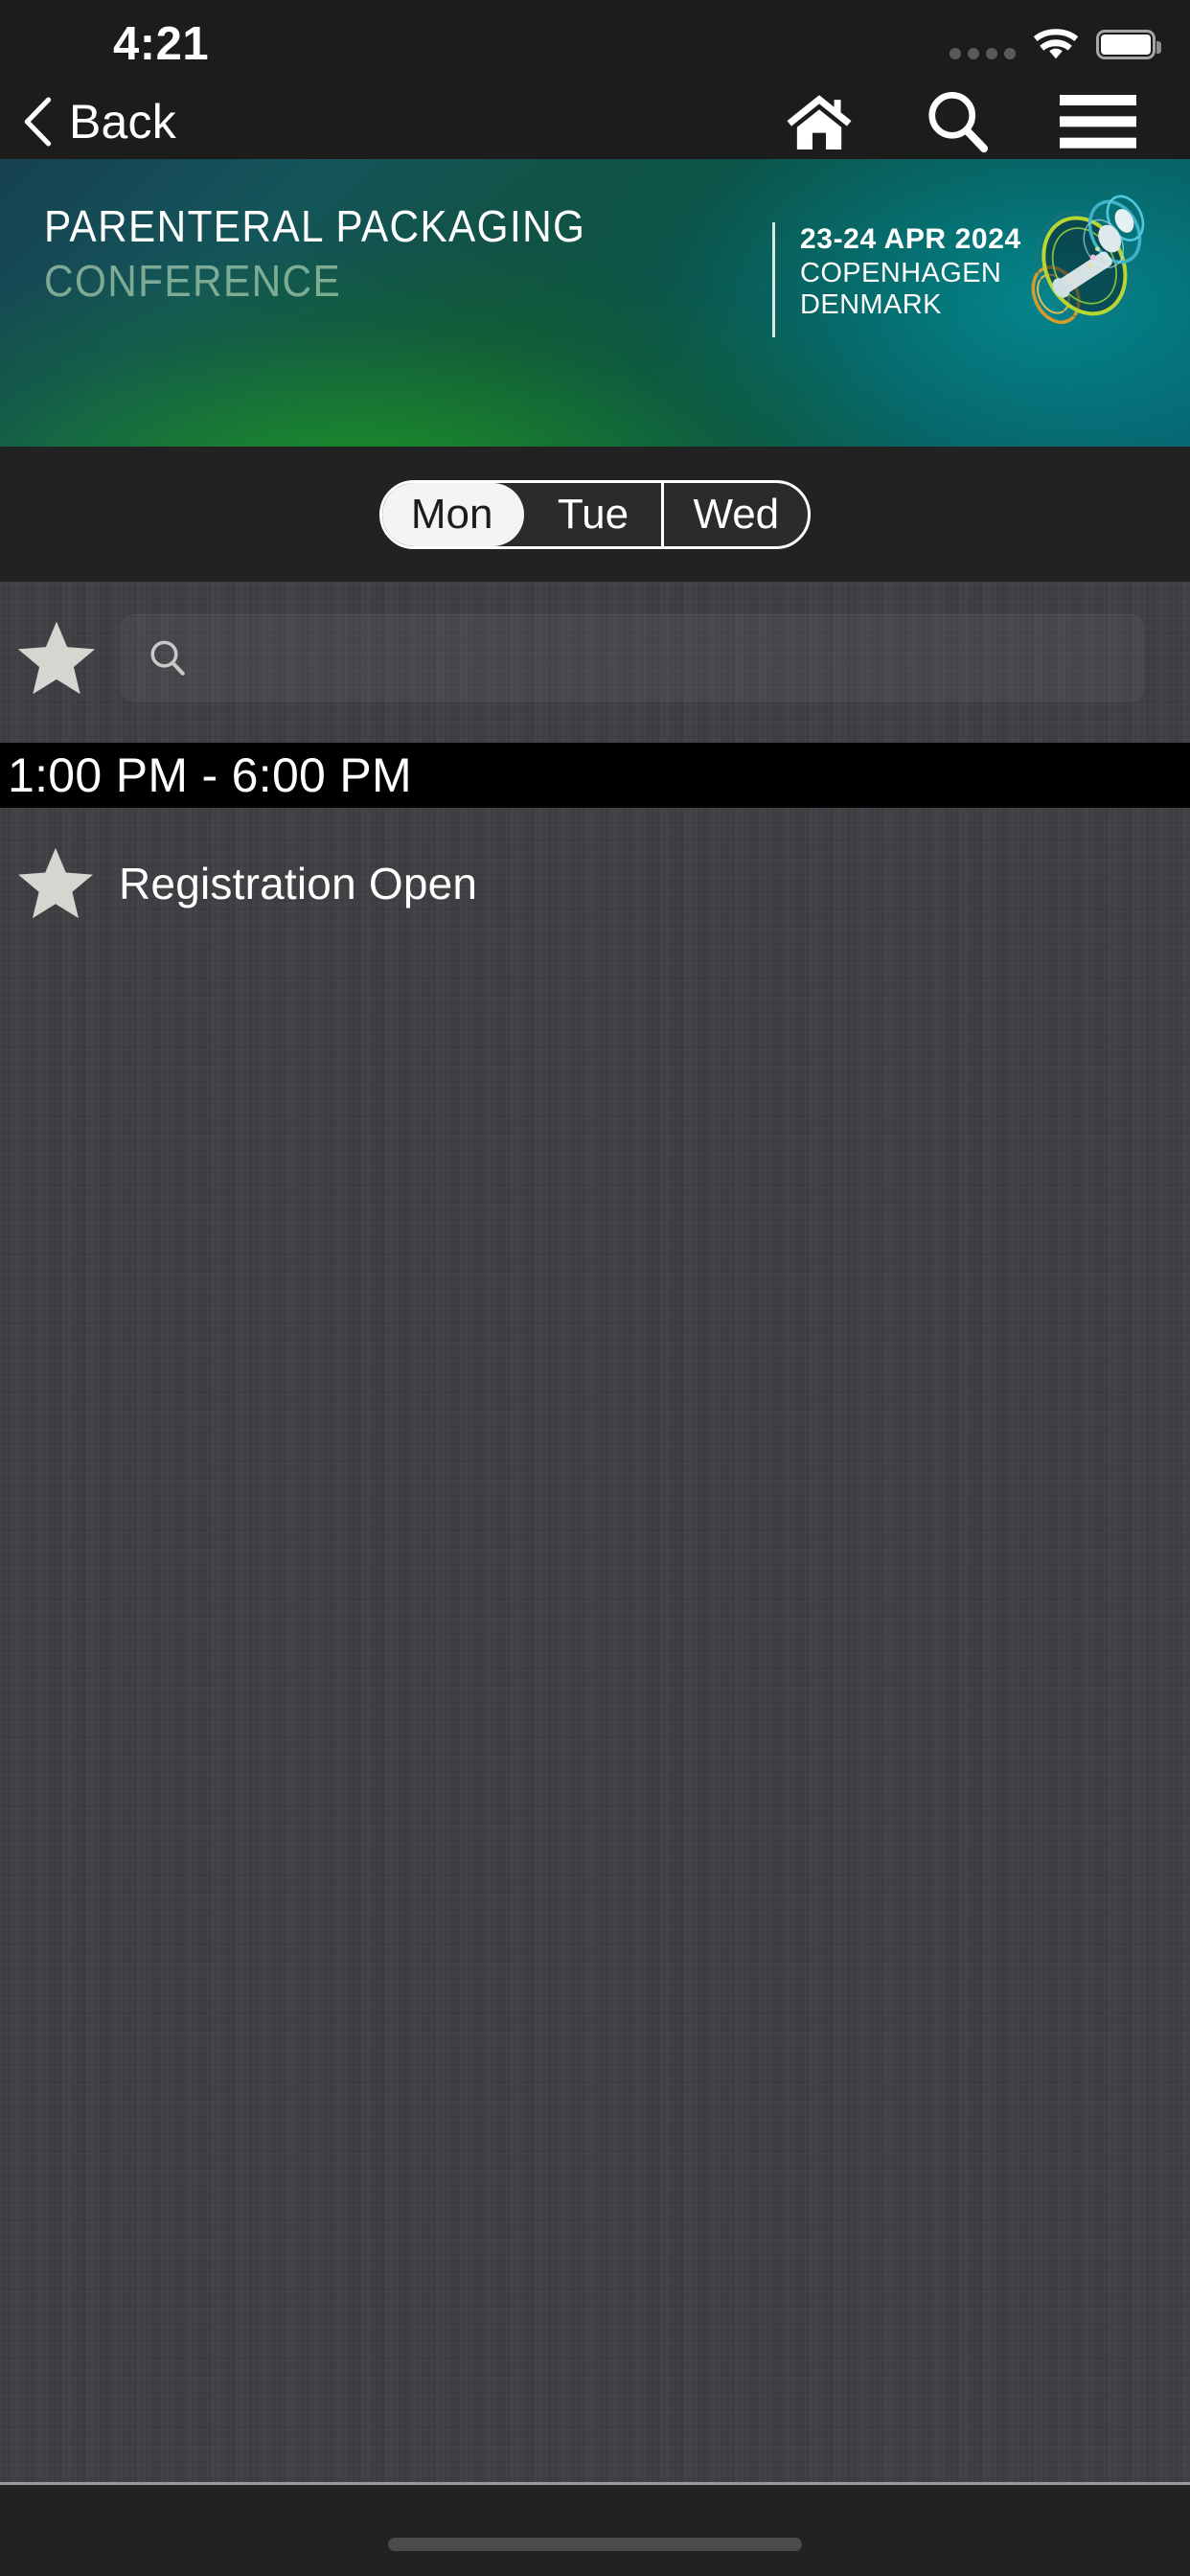 The width and height of the screenshot is (1190, 2576). I want to click on back-button: Back, so click(99, 122).